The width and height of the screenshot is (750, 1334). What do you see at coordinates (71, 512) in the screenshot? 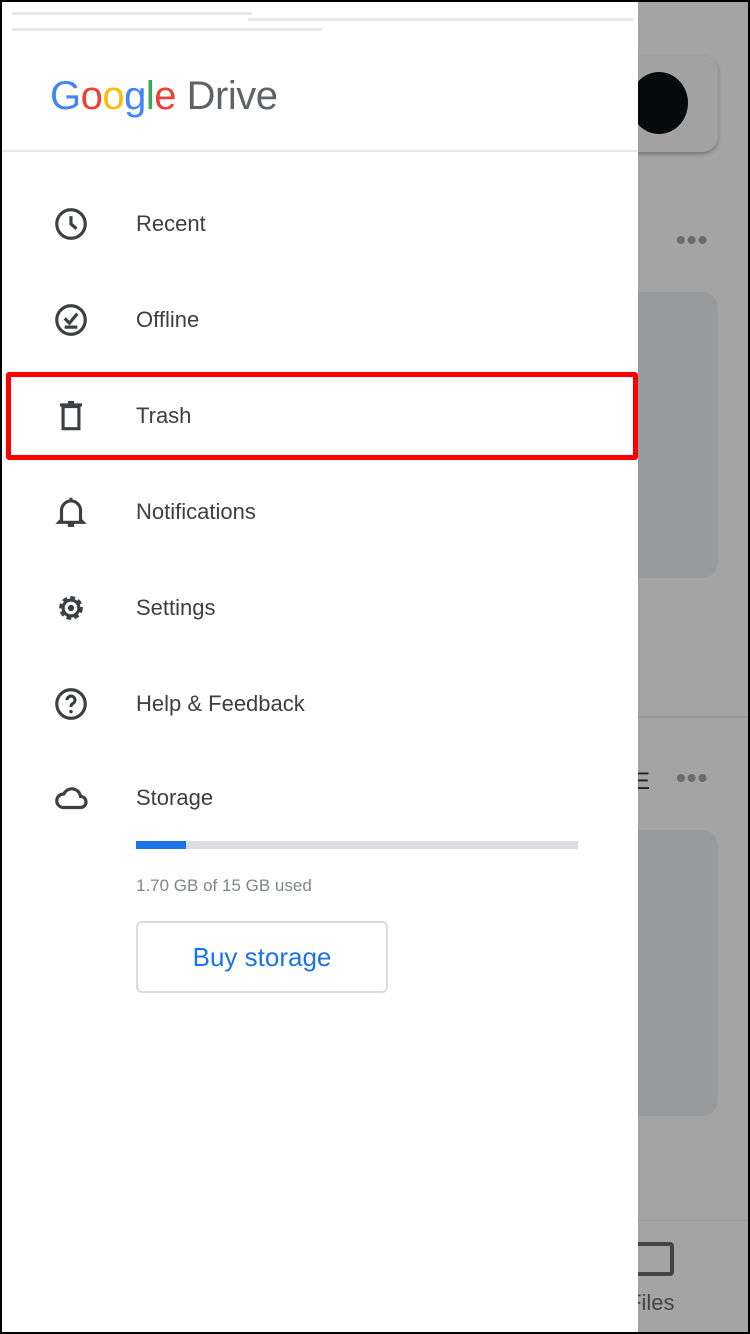
I see `bell-icon` at bounding box center [71, 512].